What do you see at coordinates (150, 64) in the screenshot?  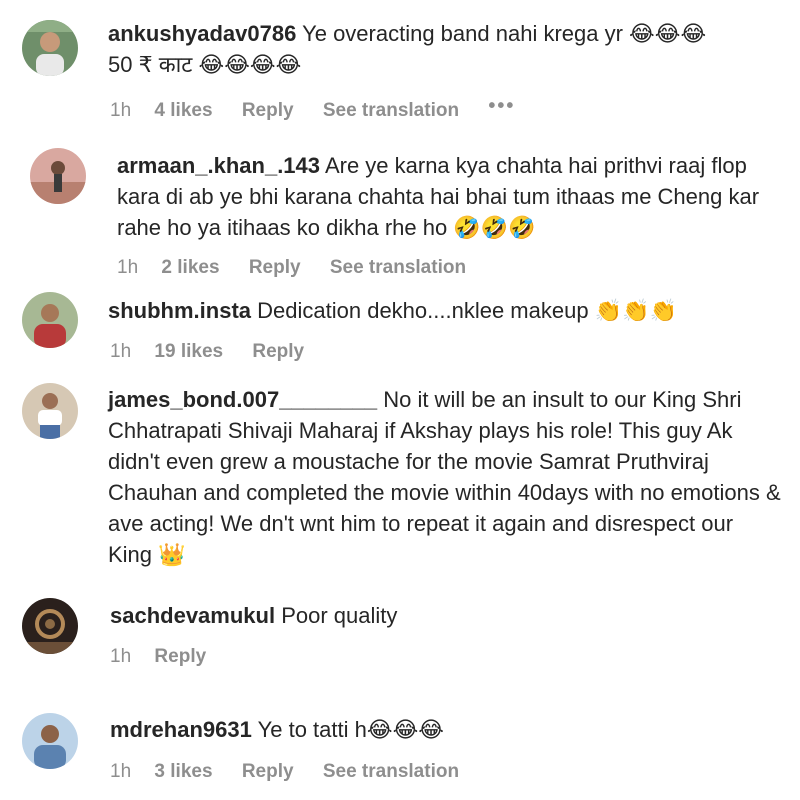 I see `comment-text-line2: 50 ₹ काट` at bounding box center [150, 64].